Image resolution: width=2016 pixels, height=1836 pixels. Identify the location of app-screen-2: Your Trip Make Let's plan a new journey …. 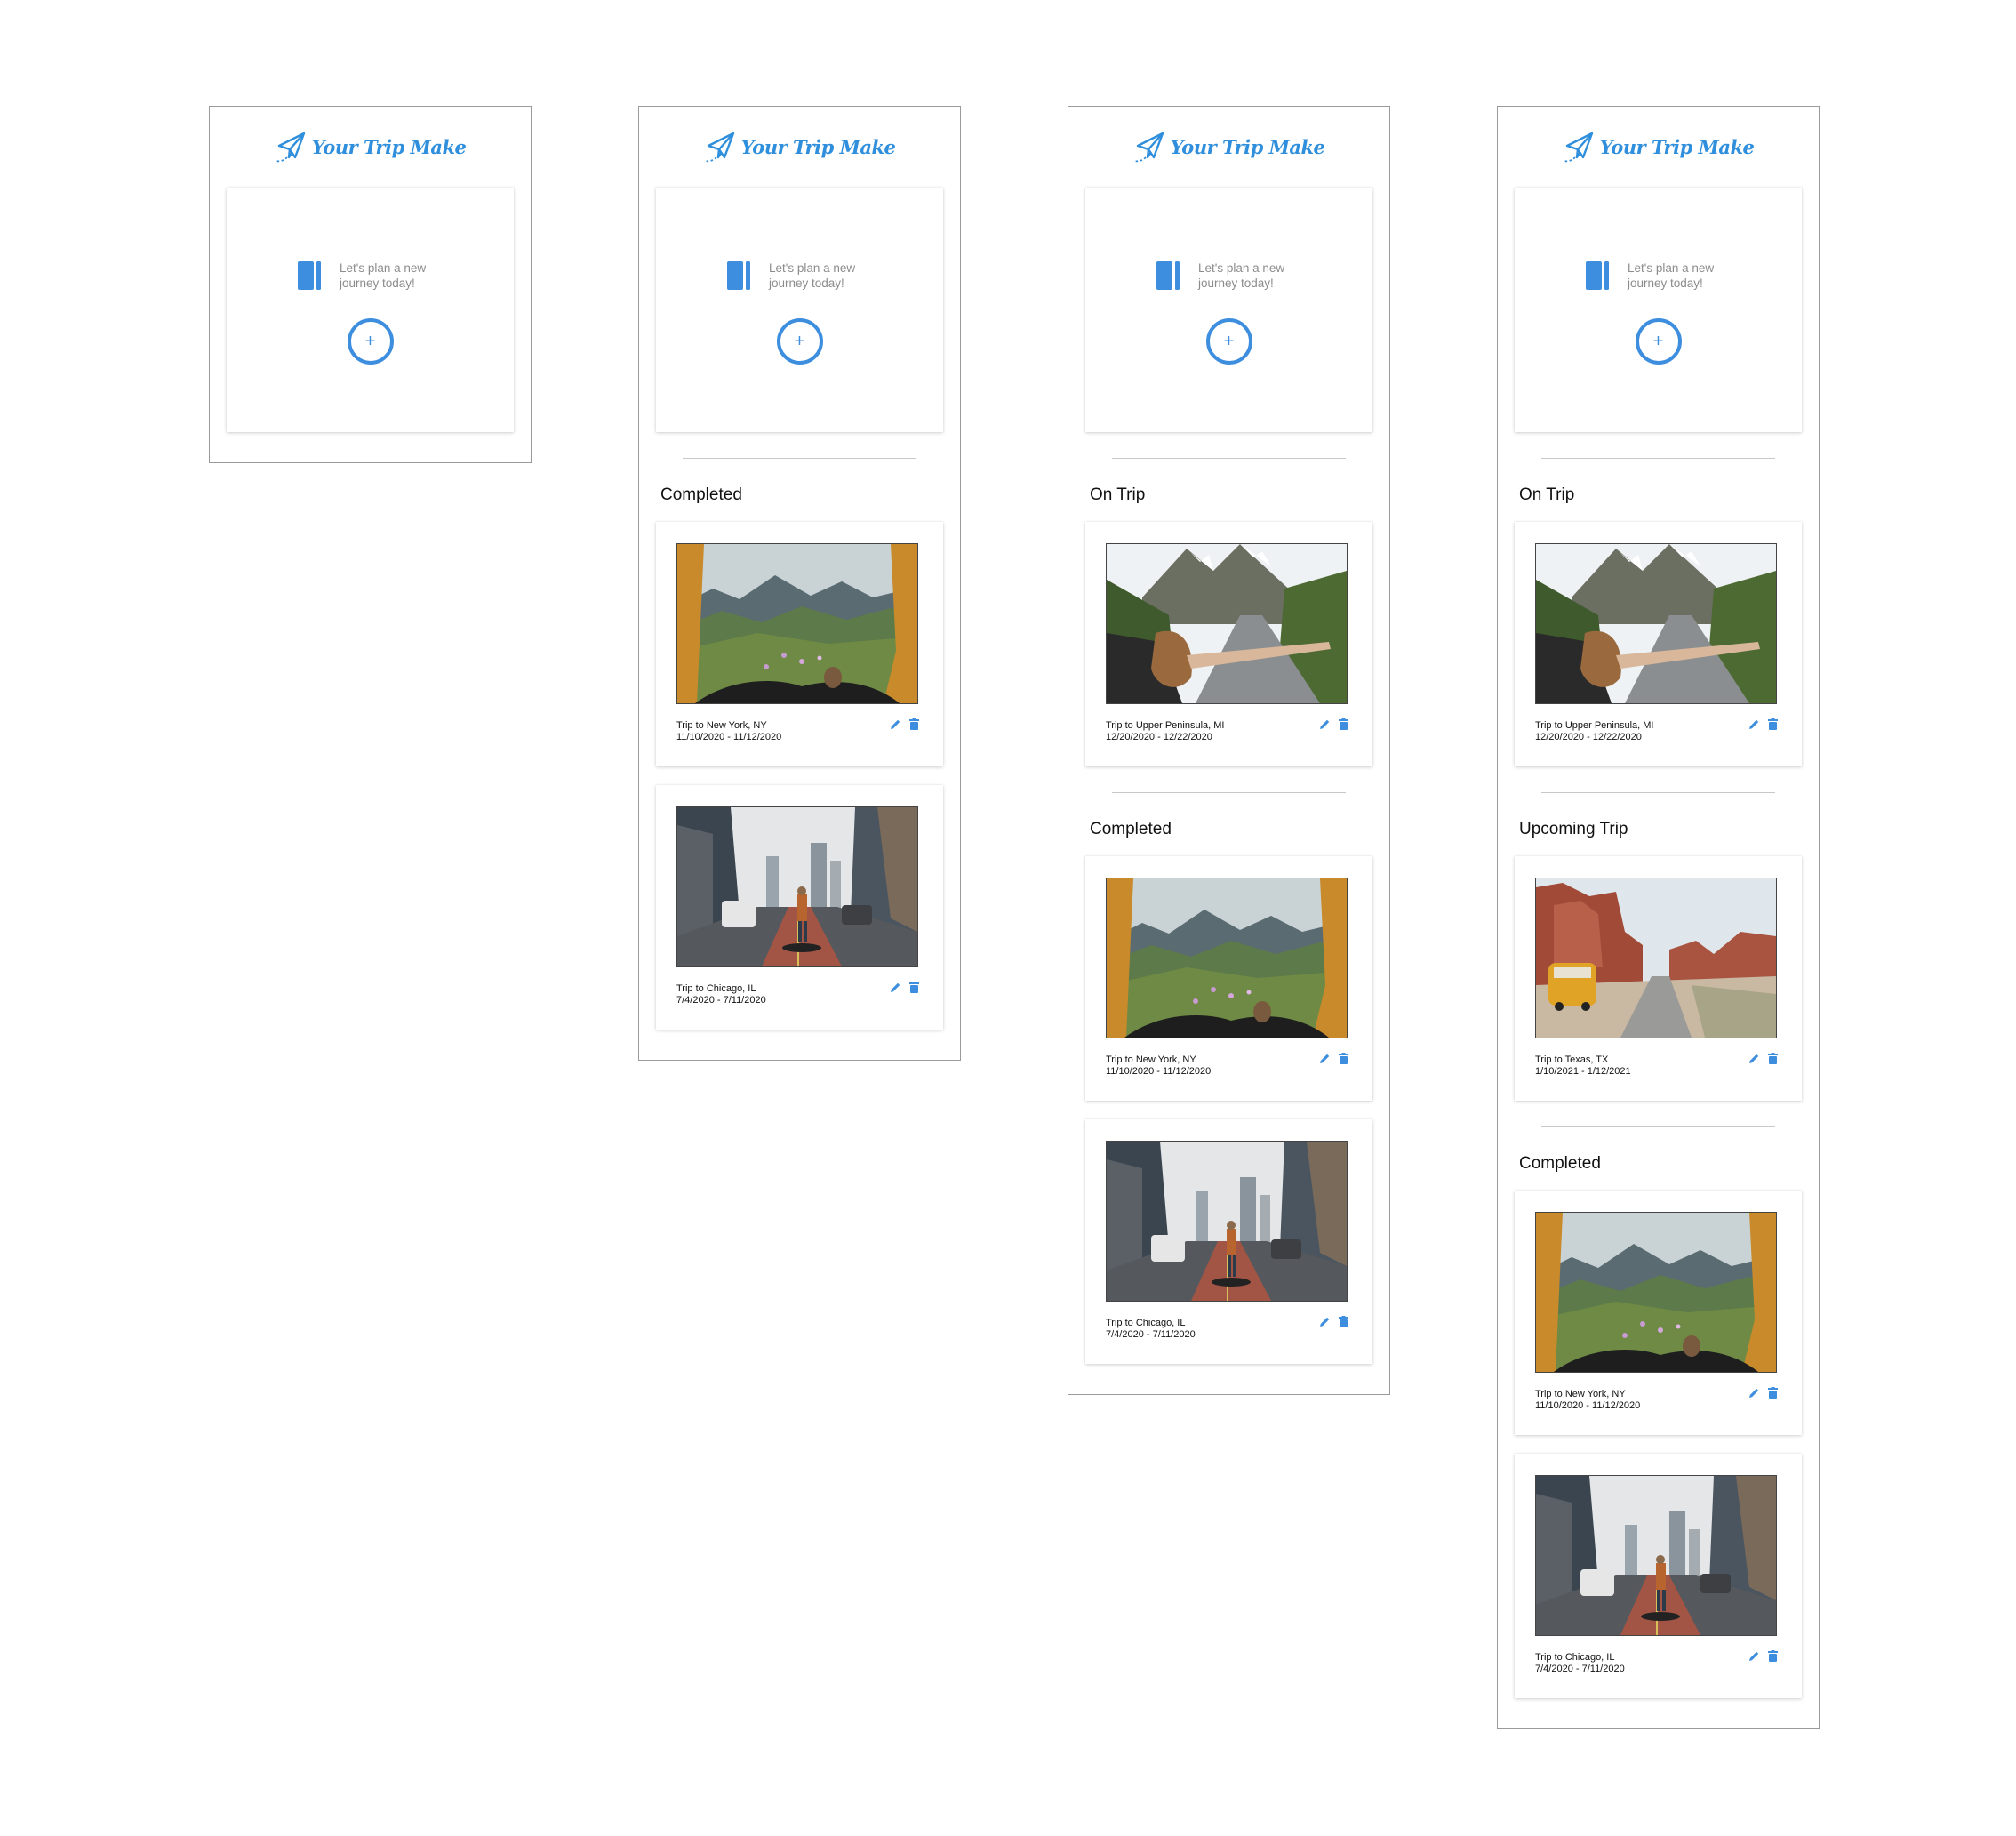
(799, 583).